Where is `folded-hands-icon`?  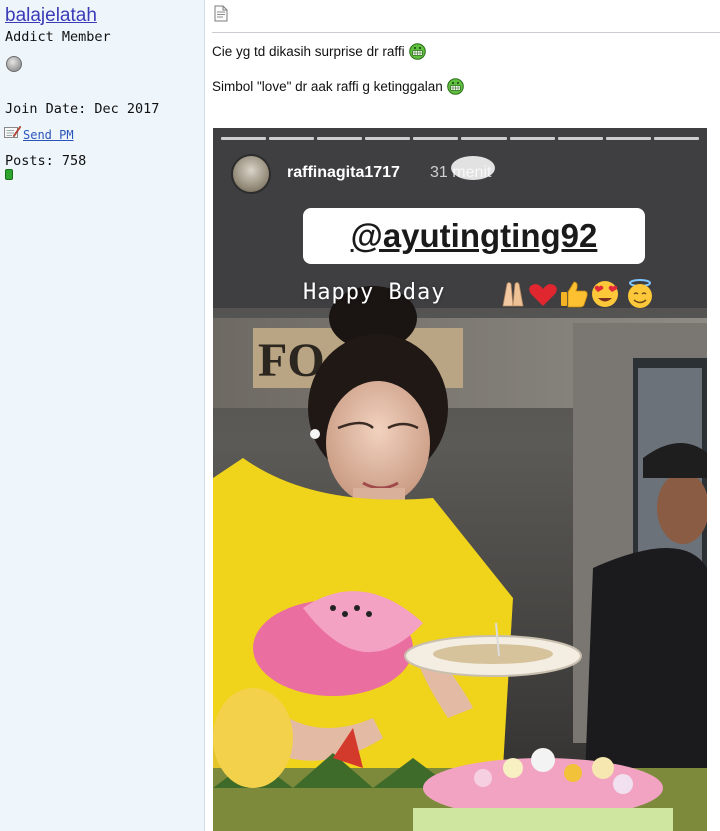 folded-hands-icon is located at coordinates (513, 294).